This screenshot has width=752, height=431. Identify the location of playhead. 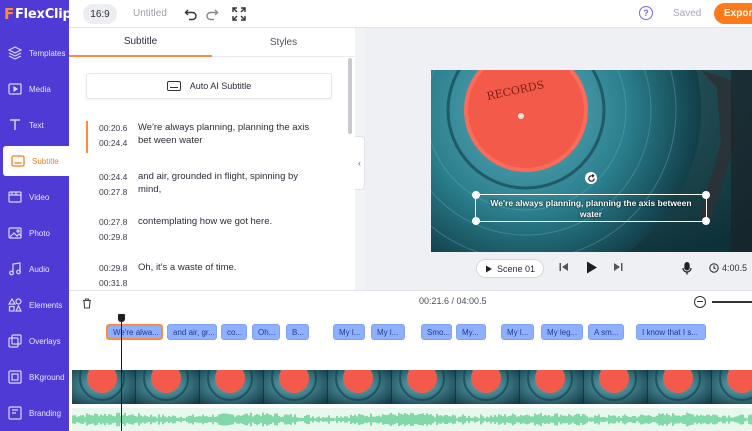
(121, 374).